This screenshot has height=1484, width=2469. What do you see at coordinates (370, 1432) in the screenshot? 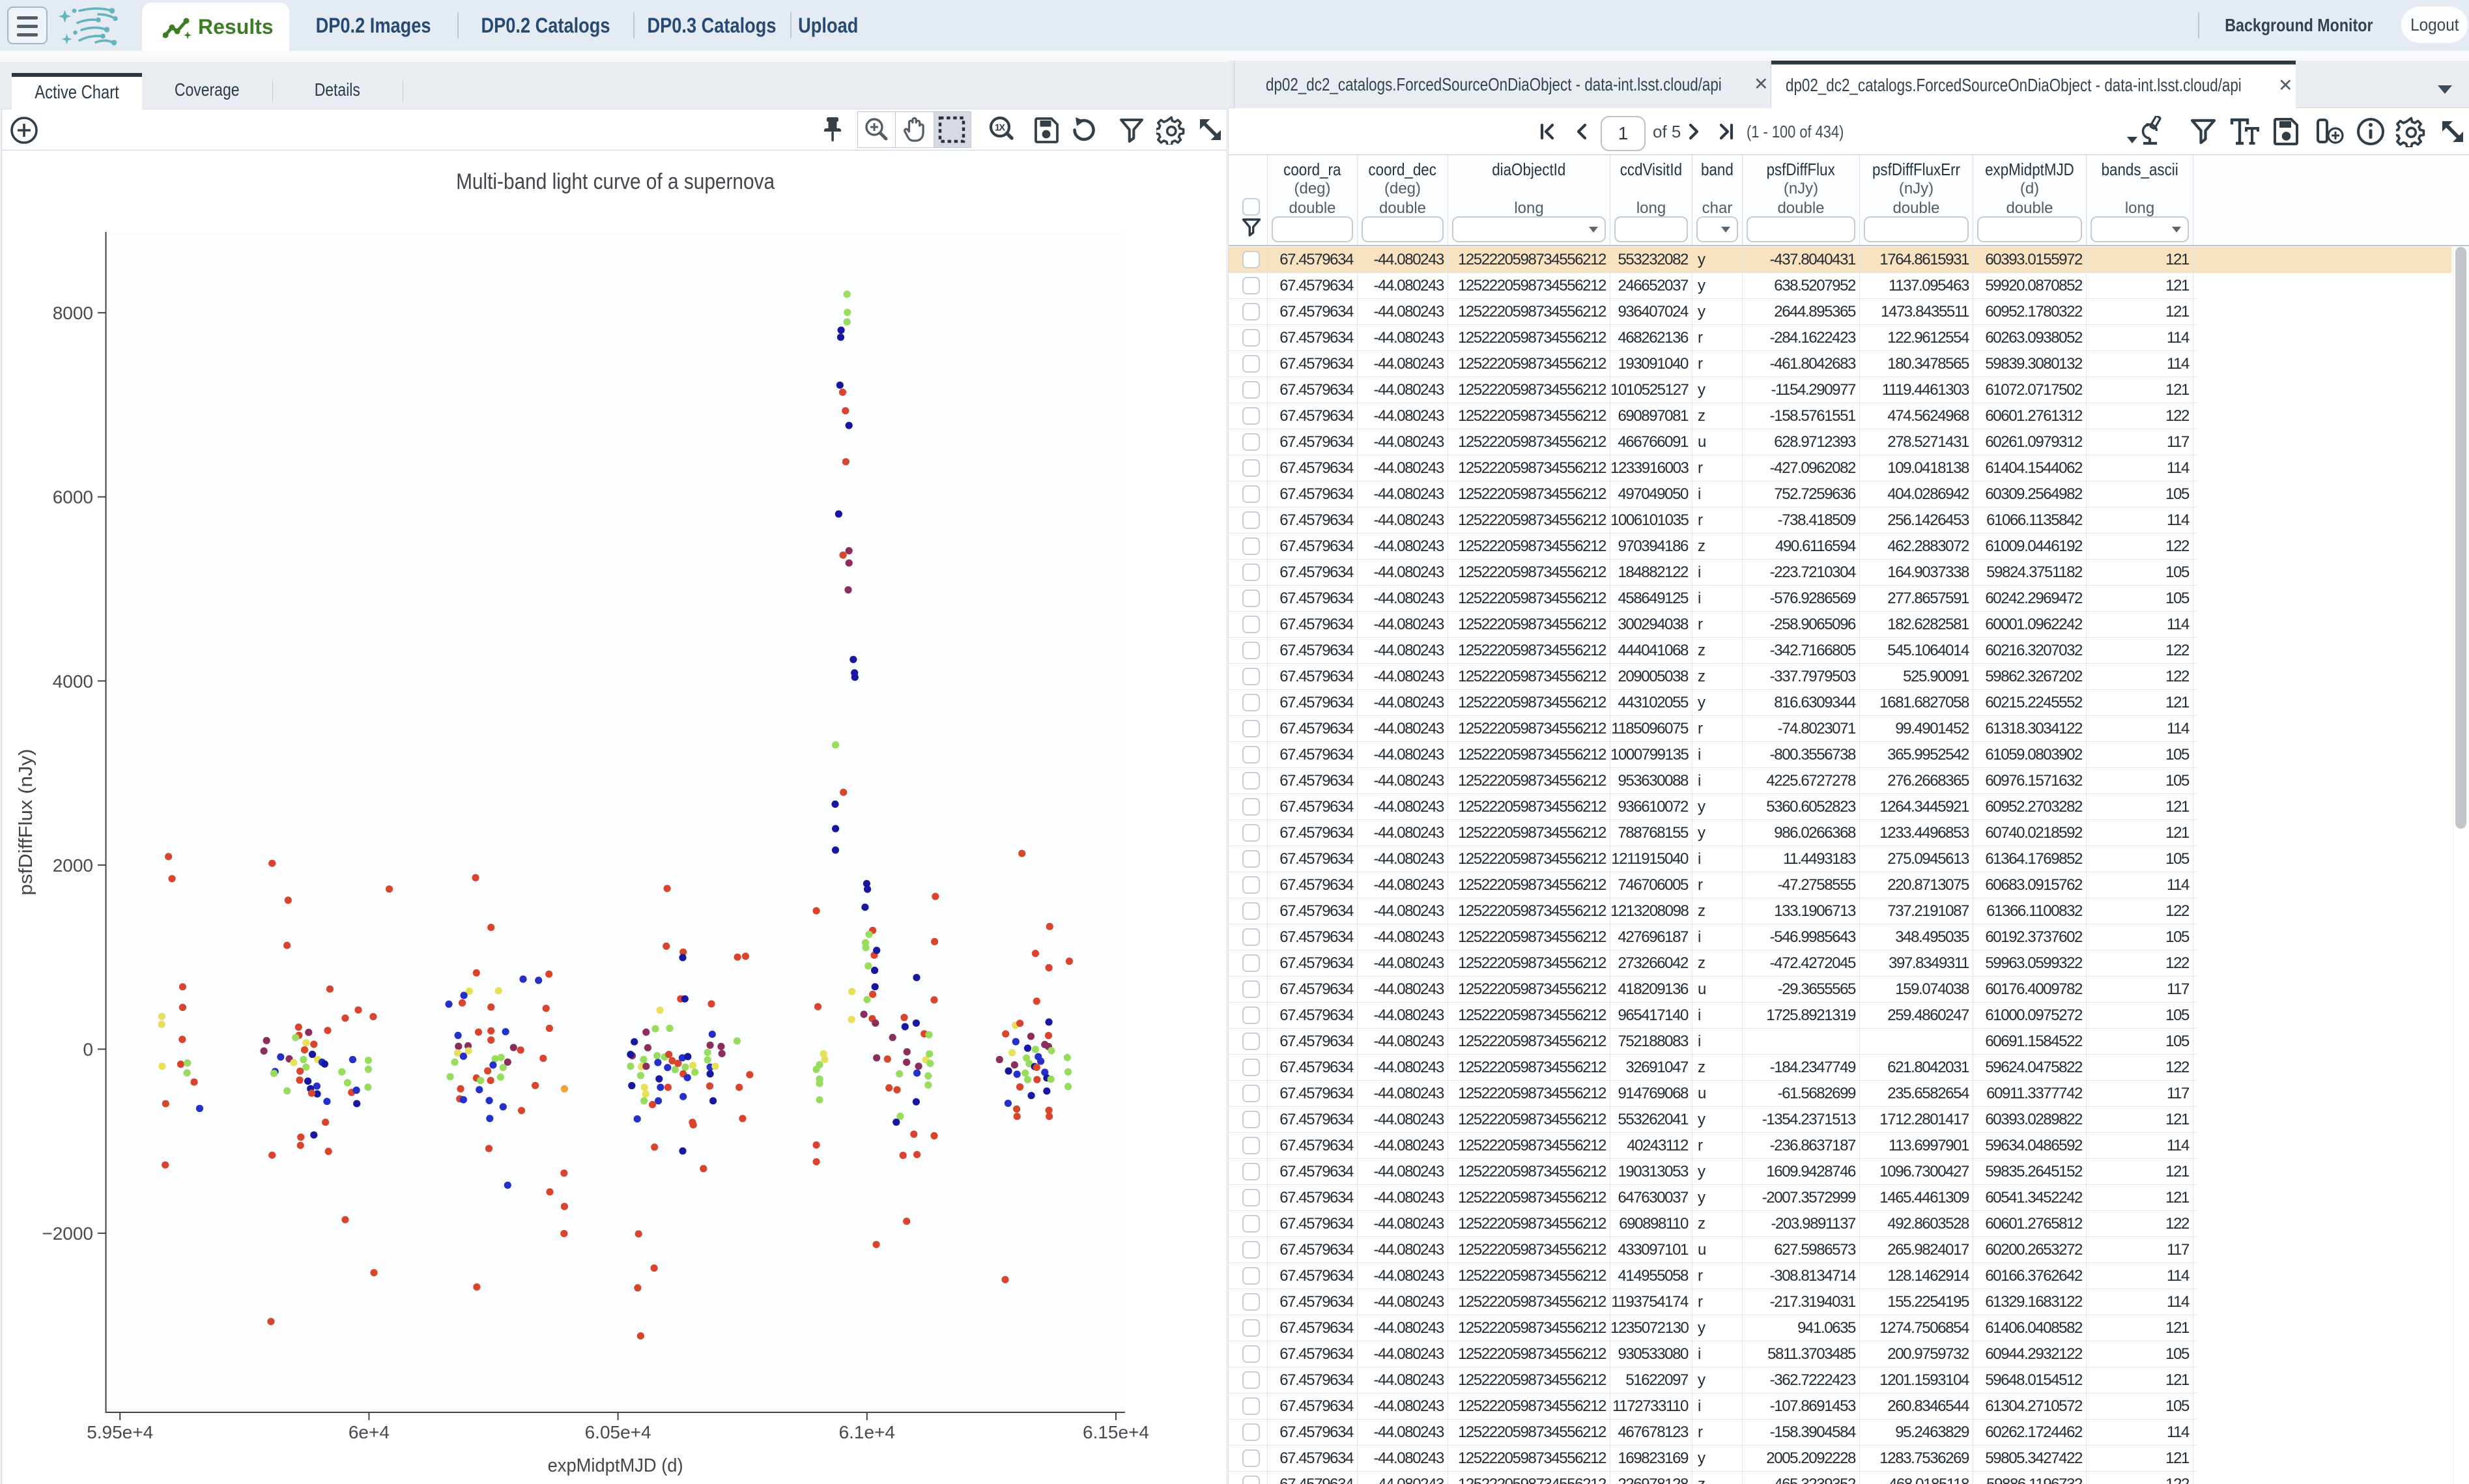
I see `svg-text: 6e+4` at bounding box center [370, 1432].